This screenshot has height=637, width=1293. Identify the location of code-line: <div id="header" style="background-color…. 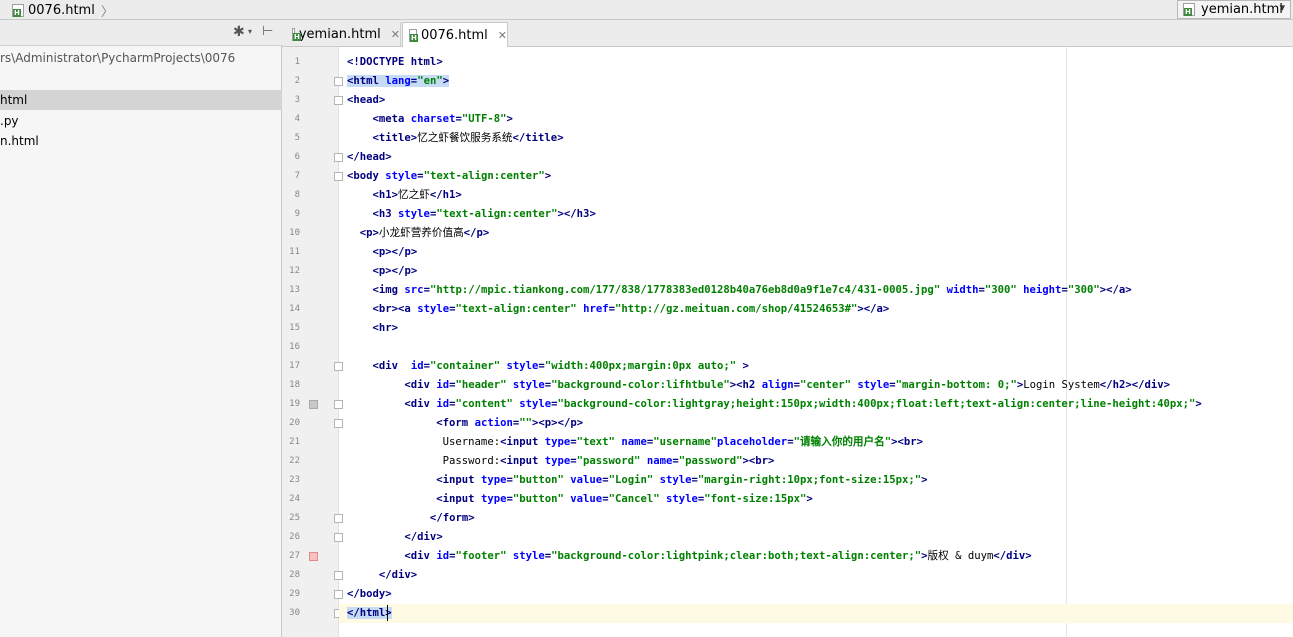
(758, 385).